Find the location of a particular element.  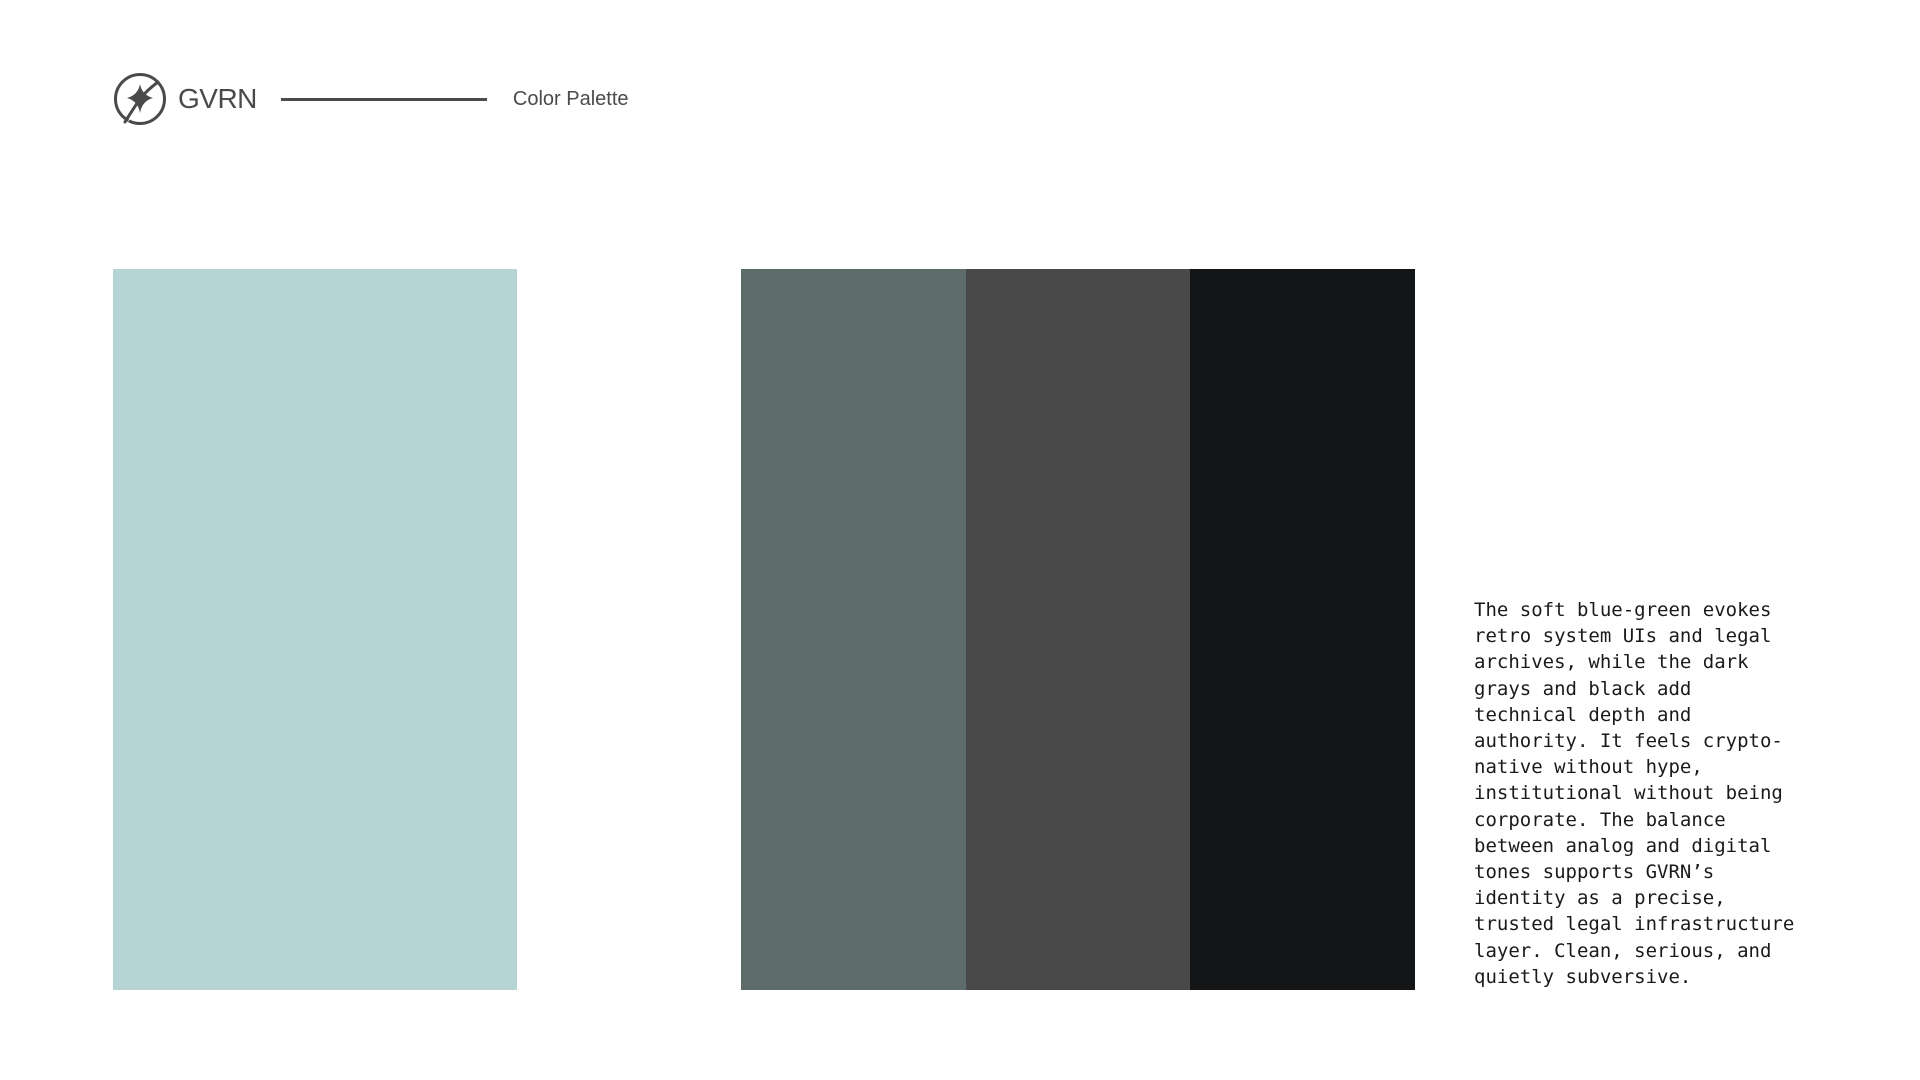

gvrn-compass-star-icon is located at coordinates (140, 99).